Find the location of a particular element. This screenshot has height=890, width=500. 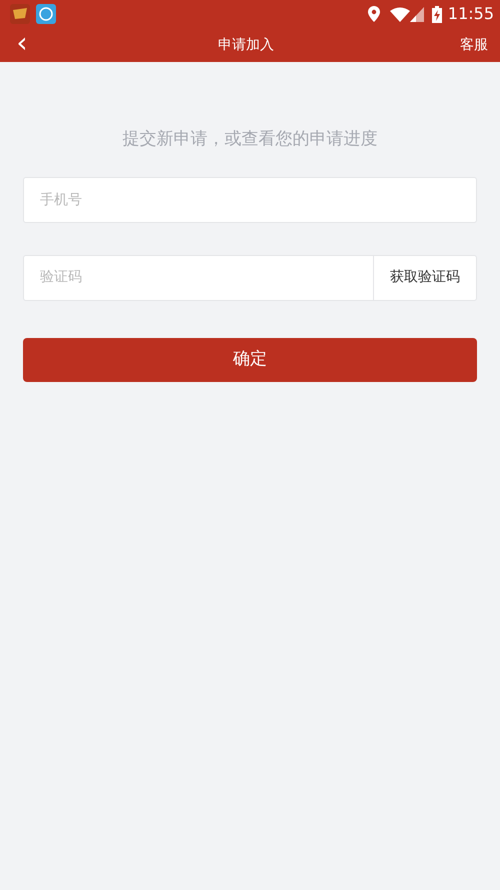

location-icon is located at coordinates (374, 14).